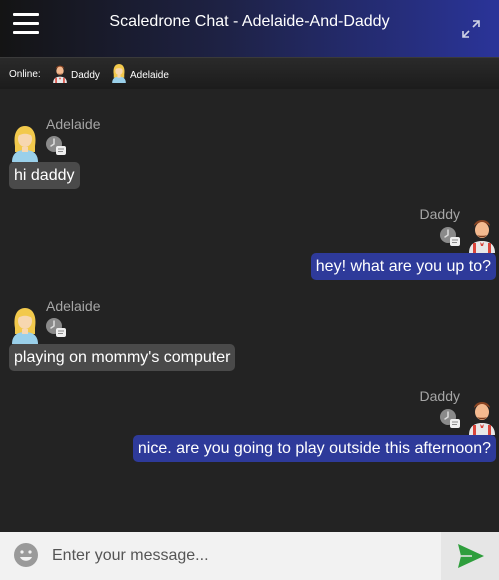  Describe the element at coordinates (403, 266) in the screenshot. I see `message-bubble: hey! what are you up to?` at that location.